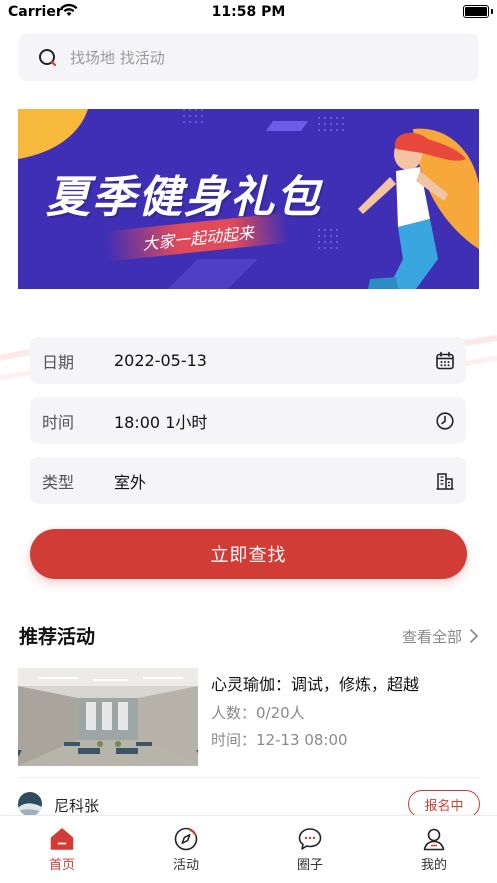  I want to click on recommend-title: 推荐活动, so click(57, 637).